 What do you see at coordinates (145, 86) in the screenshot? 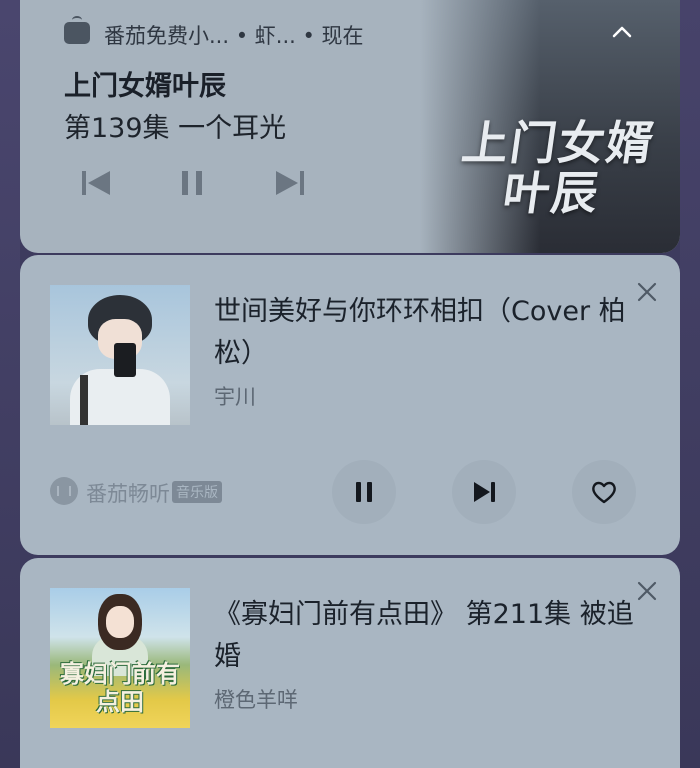
I see `media-title: 上门女婿叶辰` at bounding box center [145, 86].